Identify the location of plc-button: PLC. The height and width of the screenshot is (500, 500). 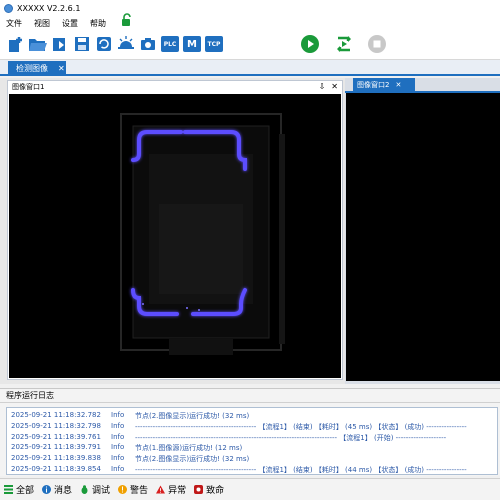
(170, 44).